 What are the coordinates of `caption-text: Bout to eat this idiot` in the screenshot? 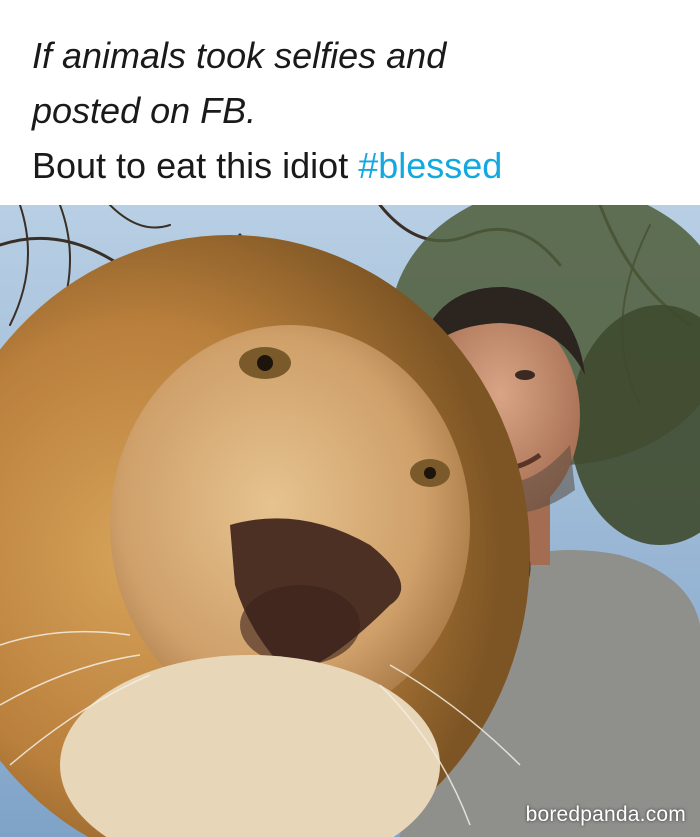 It's located at (195, 165).